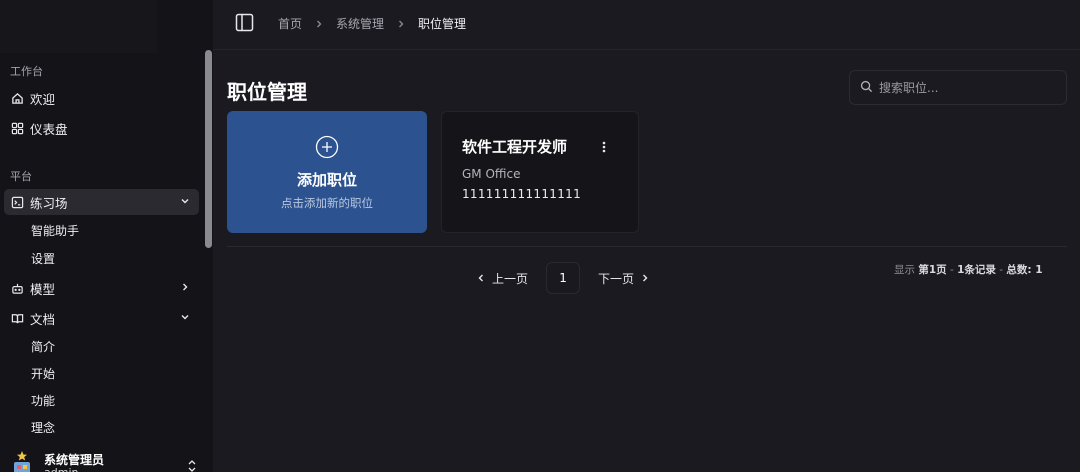 The width and height of the screenshot is (1080, 472). Describe the element at coordinates (290, 23) in the screenshot. I see `breadcrumb-home: 首页` at that location.